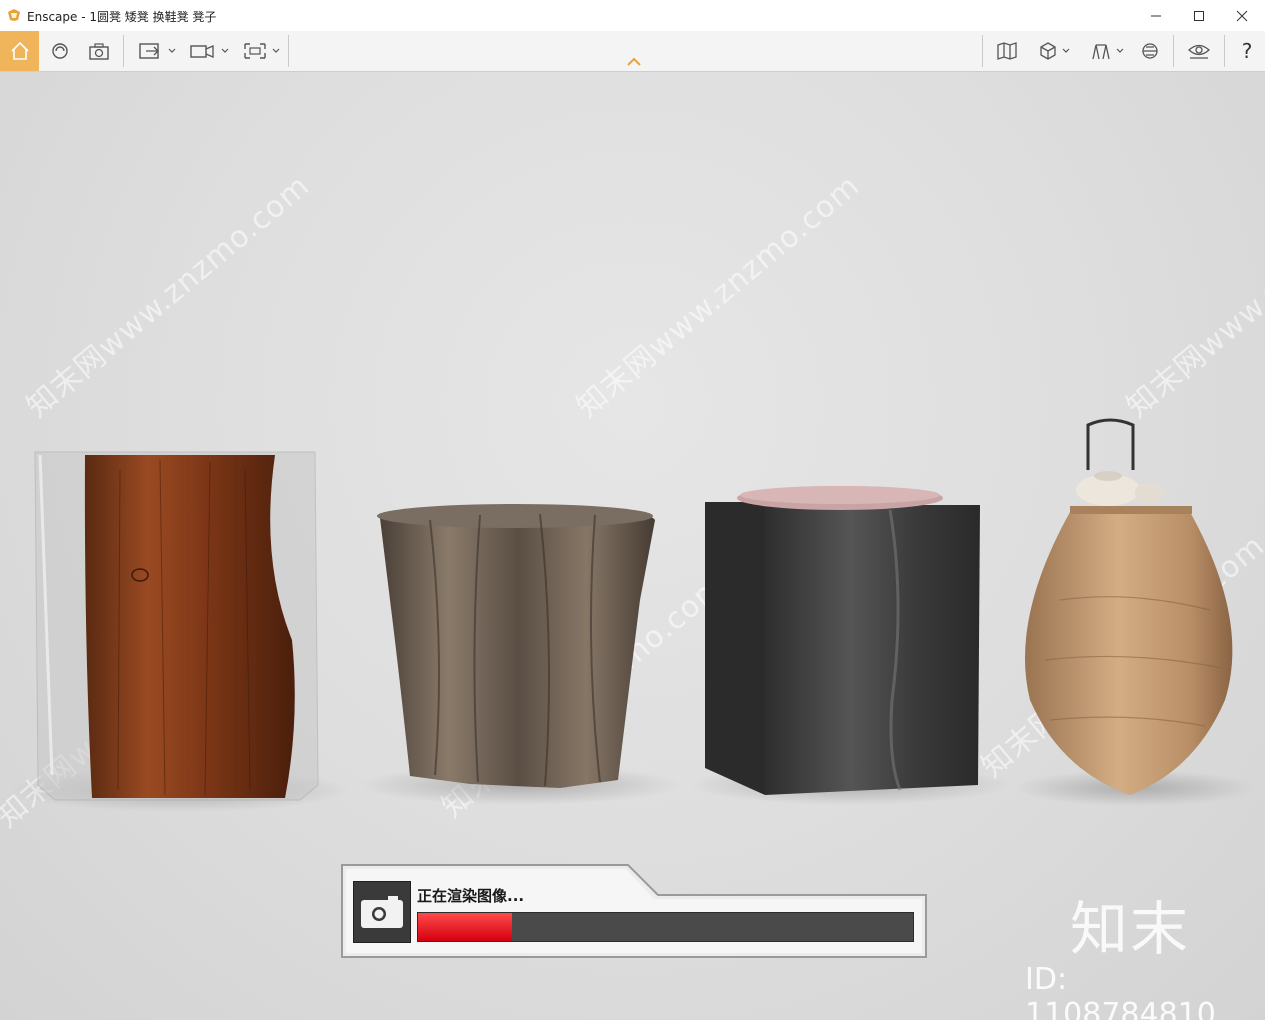 The image size is (1265, 1020). What do you see at coordinates (632, 16) in the screenshot?
I see `title-bar: Enscape - 1圆凳 矮凳 换鞋凳 凳子` at bounding box center [632, 16].